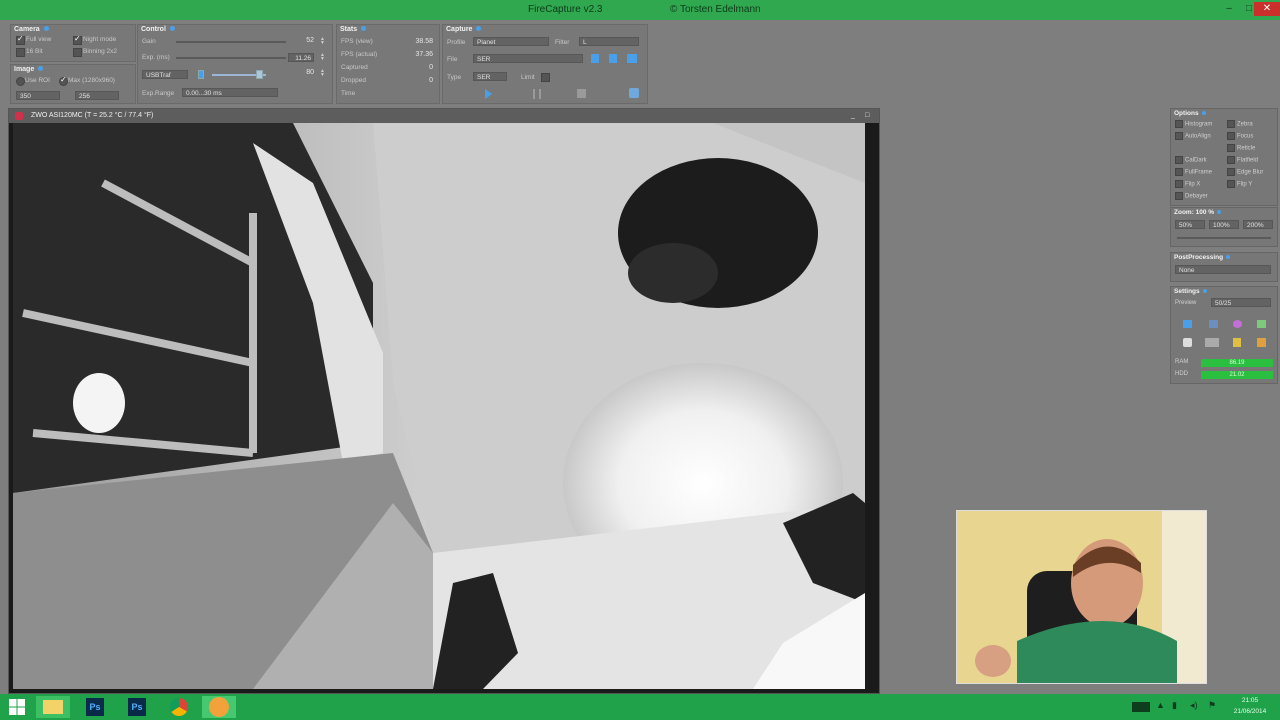 This screenshot has height=720, width=1280. I want to click on start-capture-icon, so click(488, 94).